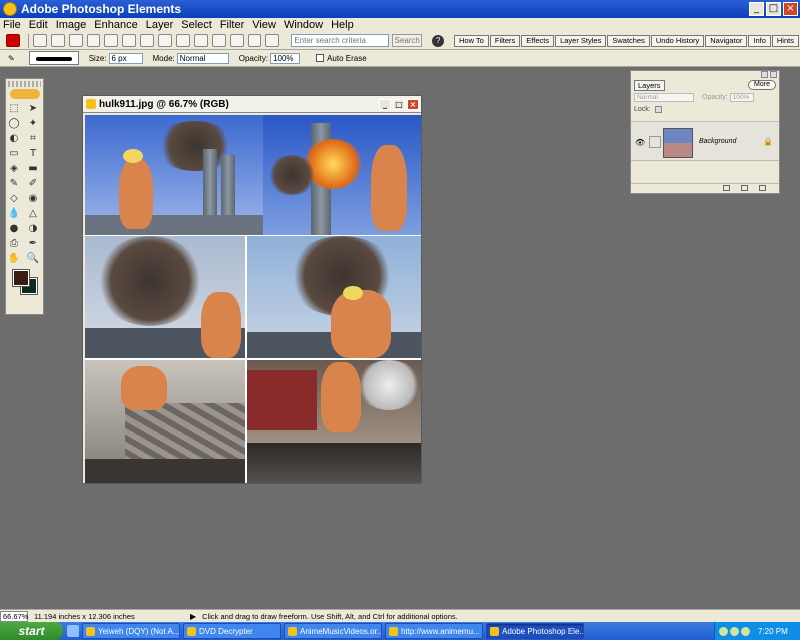 This screenshot has height=640, width=800. Describe the element at coordinates (125, 58) in the screenshot. I see `size-field: 6 px` at that location.